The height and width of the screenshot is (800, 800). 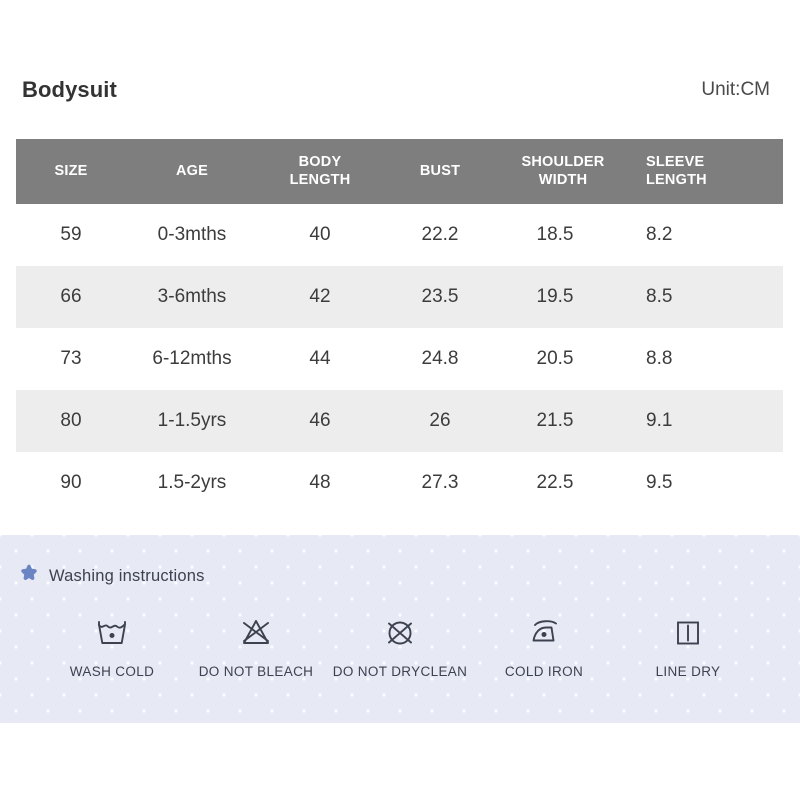 What do you see at coordinates (705, 235) in the screenshot?
I see `cell-sleeve-length: 8.2` at bounding box center [705, 235].